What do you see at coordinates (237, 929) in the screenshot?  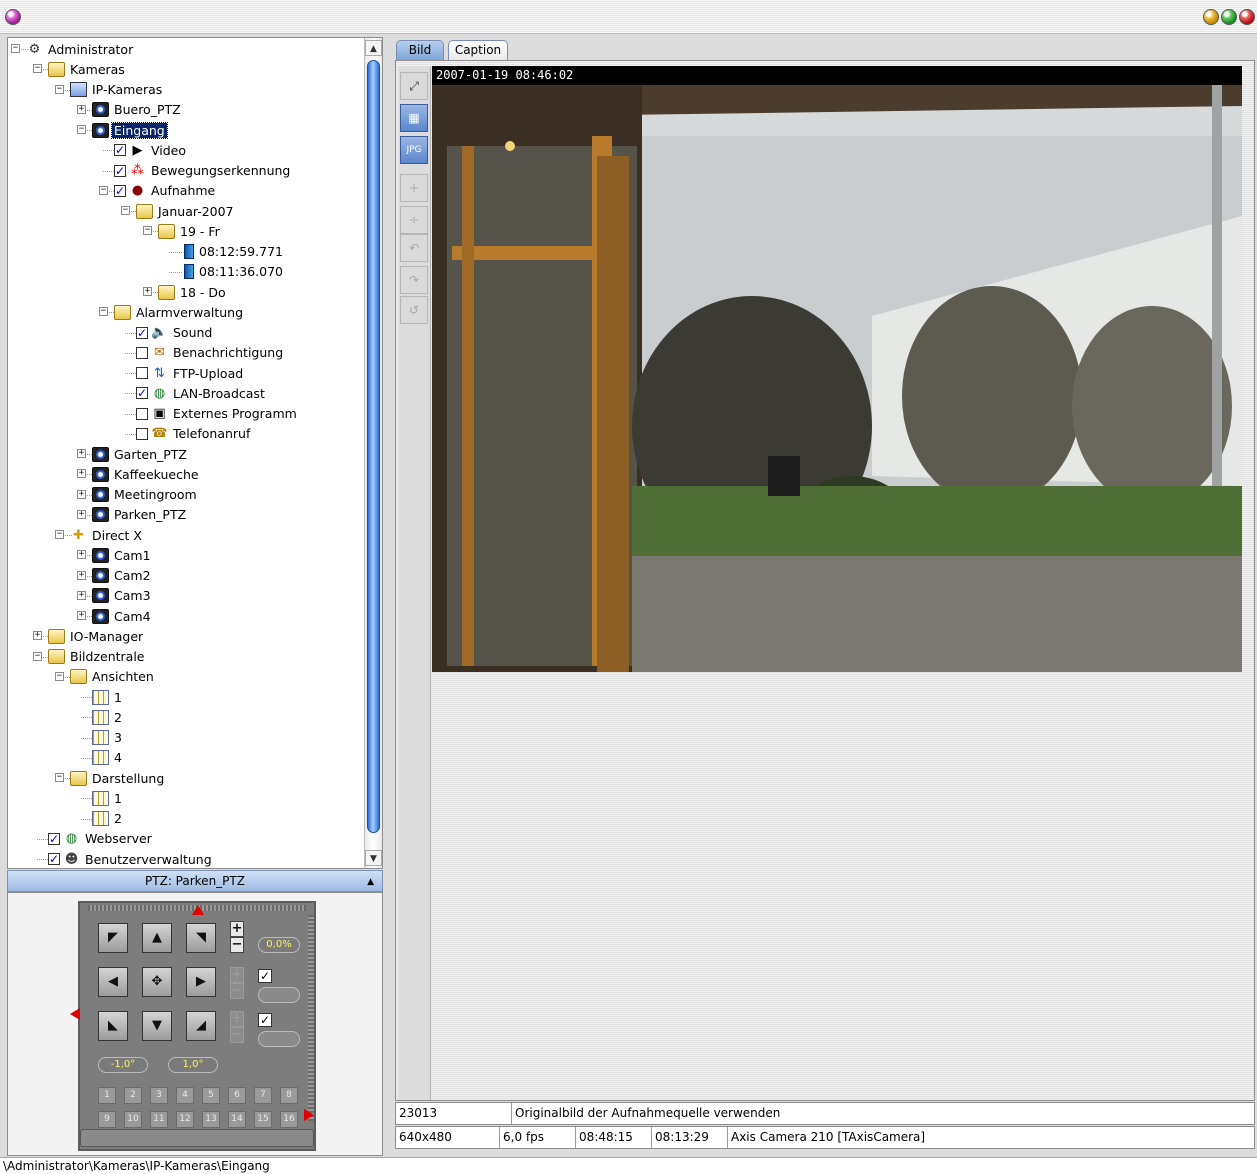 I see `zoom-in-button: +` at bounding box center [237, 929].